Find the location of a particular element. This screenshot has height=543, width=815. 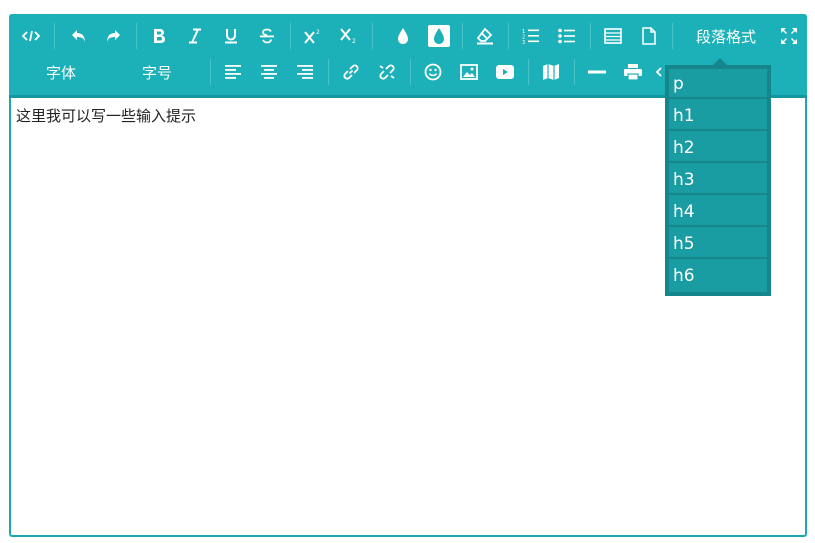

font-family-label: 字体 is located at coordinates (60, 72).